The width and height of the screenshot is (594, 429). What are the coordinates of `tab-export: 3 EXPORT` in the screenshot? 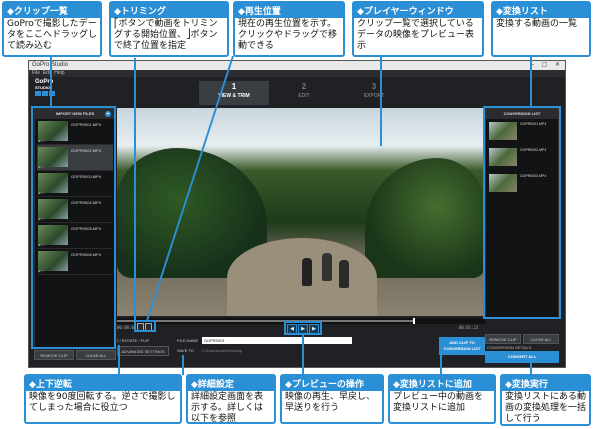 It's located at (374, 93).